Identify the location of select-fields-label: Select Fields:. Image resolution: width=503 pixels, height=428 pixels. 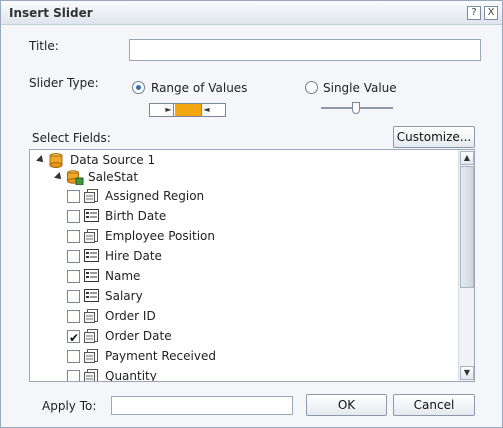
(71, 138).